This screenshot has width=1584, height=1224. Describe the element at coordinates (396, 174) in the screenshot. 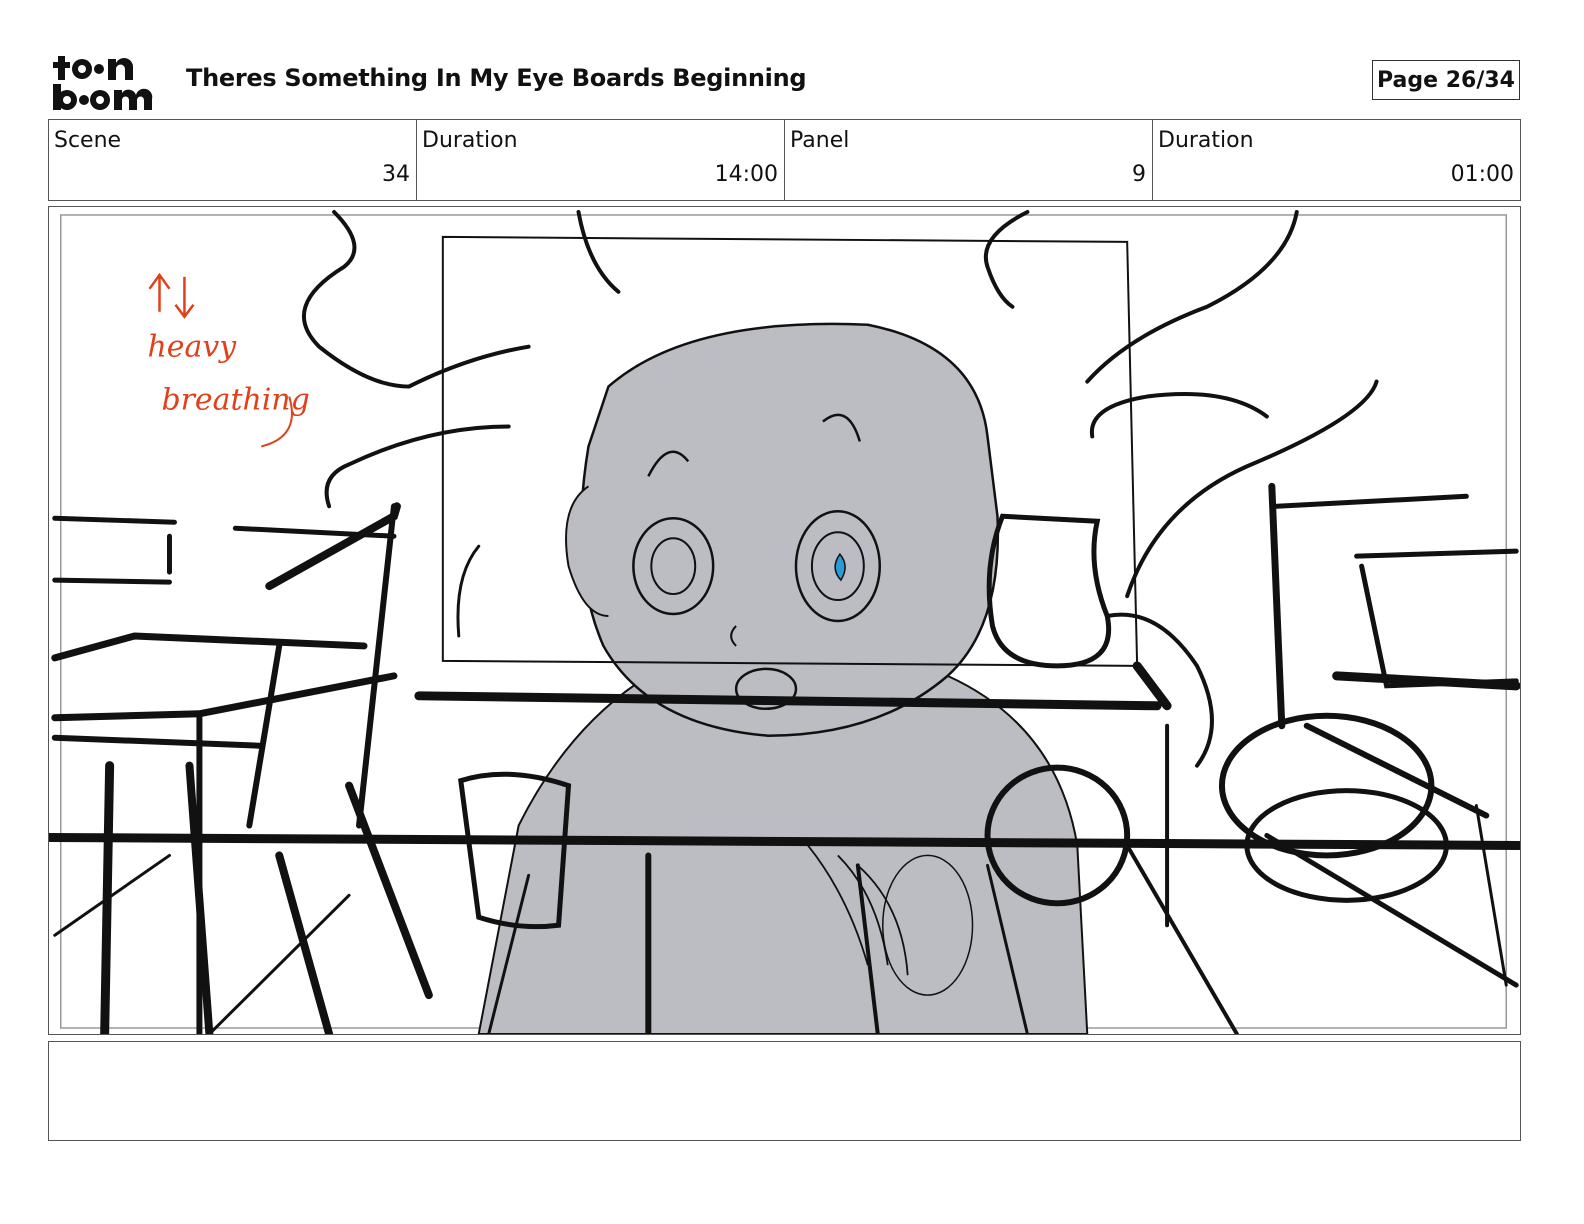

I see `scene-value: 34` at that location.